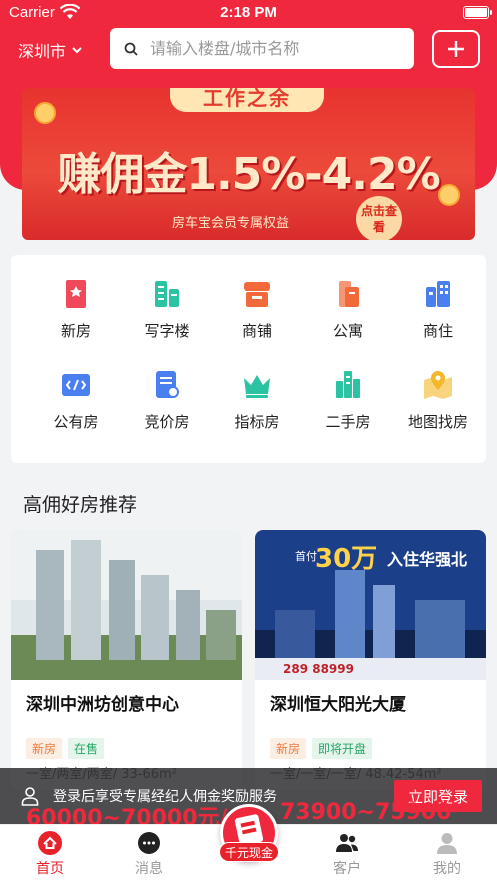 Image resolution: width=497 pixels, height=883 pixels. I want to click on search-icon, so click(131, 49).